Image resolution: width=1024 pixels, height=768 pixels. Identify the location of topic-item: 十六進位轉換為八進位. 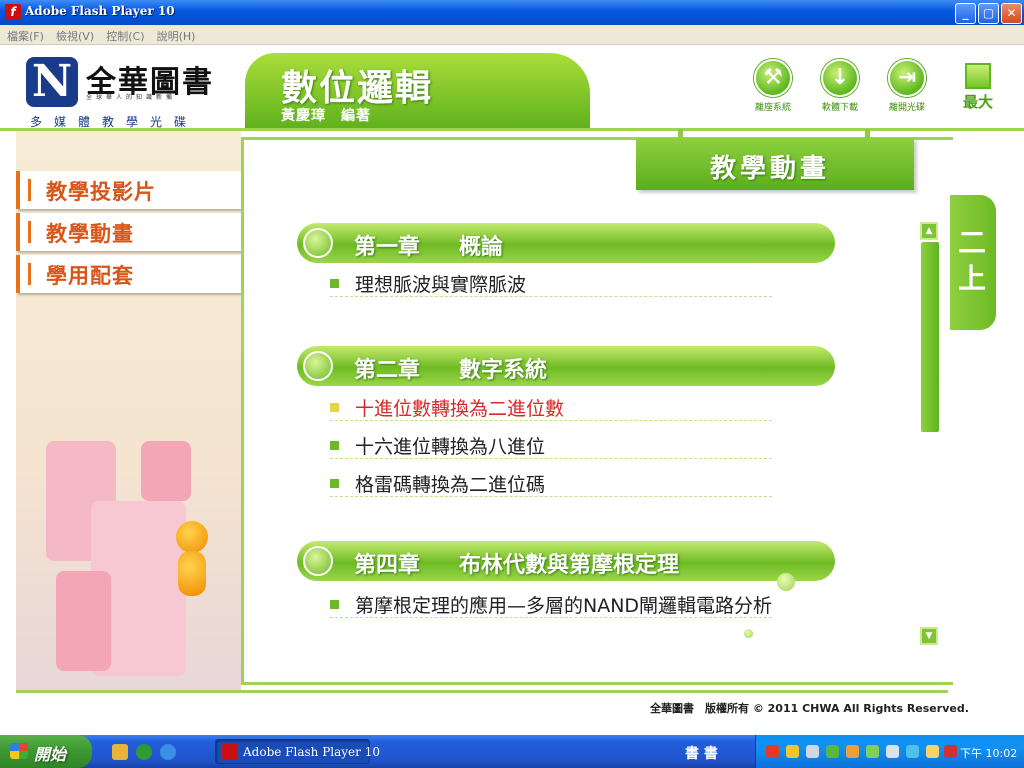
(551, 444).